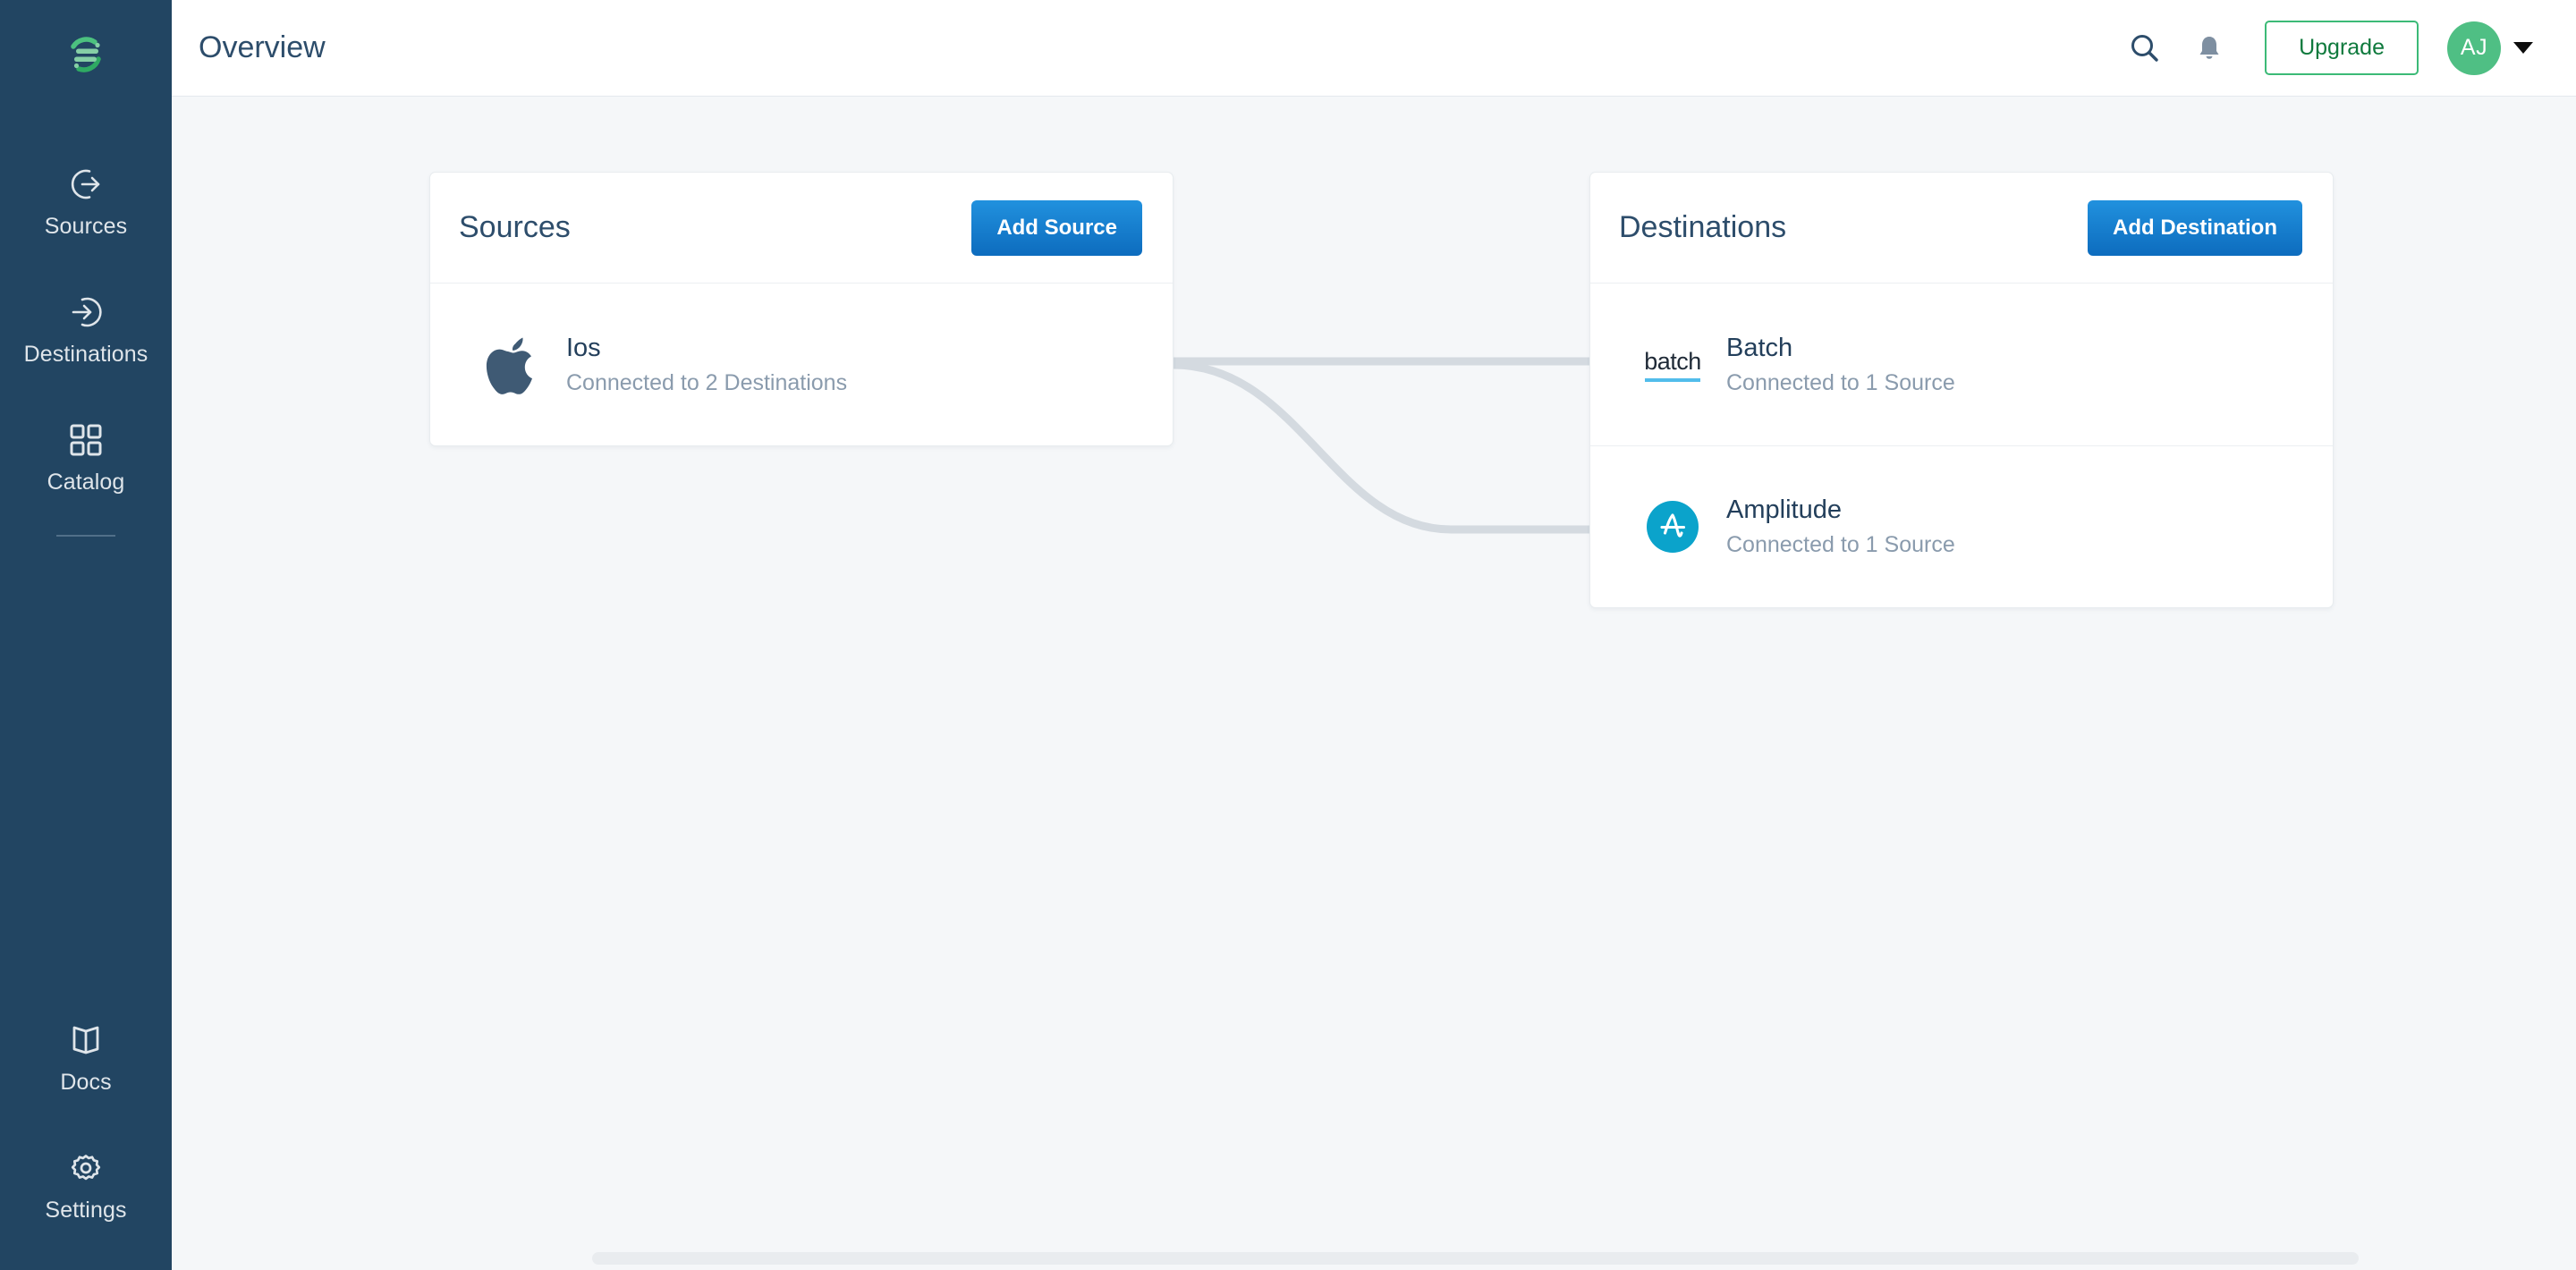 This screenshot has height=1270, width=2576. What do you see at coordinates (512, 365) in the screenshot?
I see `apple-icon` at bounding box center [512, 365].